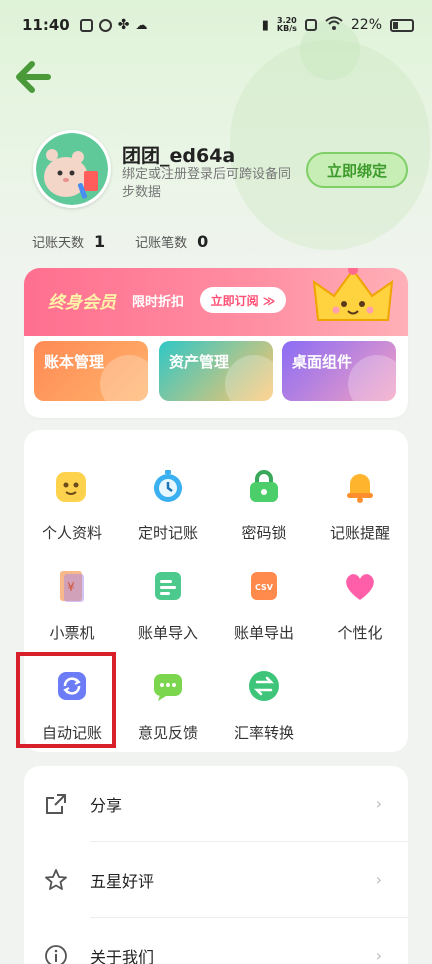 This screenshot has height=964, width=432. What do you see at coordinates (216, 941) in the screenshot?
I see `list-item-about: 关于我们 ›` at bounding box center [216, 941].